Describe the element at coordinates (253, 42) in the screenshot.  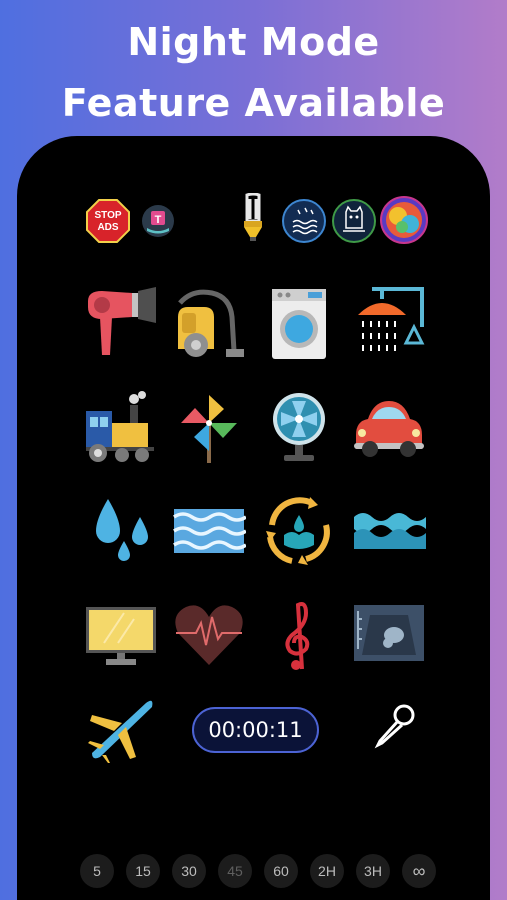
I see `promo-line-1: Night Mode` at that location.